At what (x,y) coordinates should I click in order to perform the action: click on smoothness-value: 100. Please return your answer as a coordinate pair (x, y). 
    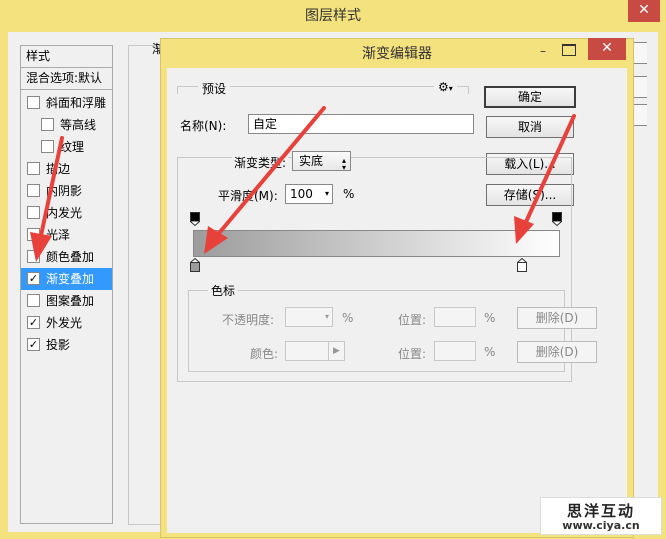
    Looking at the image, I should click on (301, 194).